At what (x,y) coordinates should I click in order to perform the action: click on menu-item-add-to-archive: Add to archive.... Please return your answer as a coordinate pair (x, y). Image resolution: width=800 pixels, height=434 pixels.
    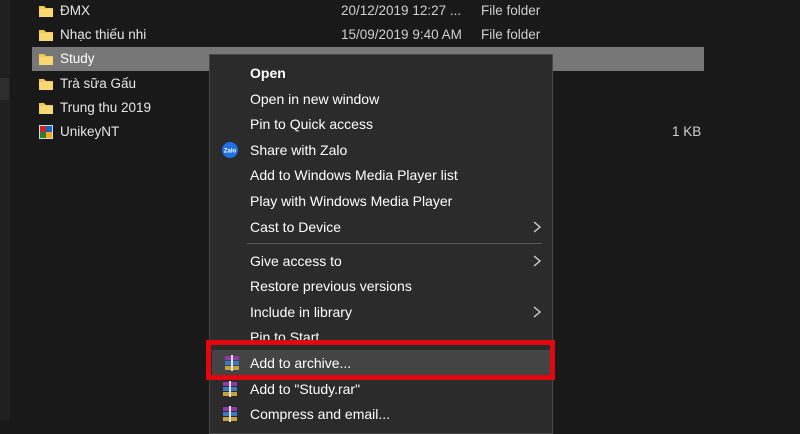
    Looking at the image, I should click on (381, 363).